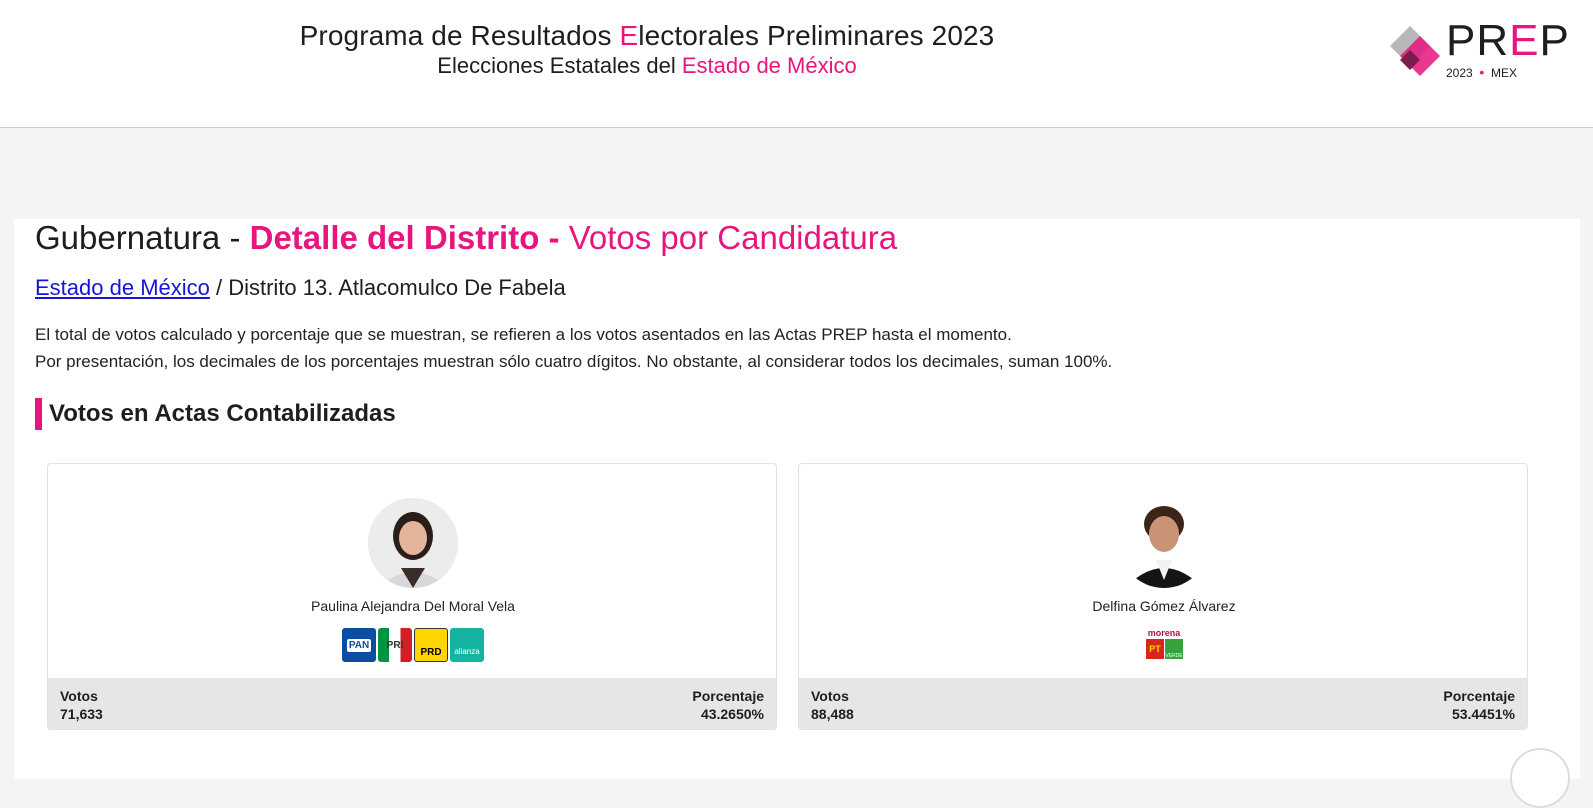  What do you see at coordinates (559, 65) in the screenshot?
I see `subtitle-text: Elecciones Estatales del` at bounding box center [559, 65].